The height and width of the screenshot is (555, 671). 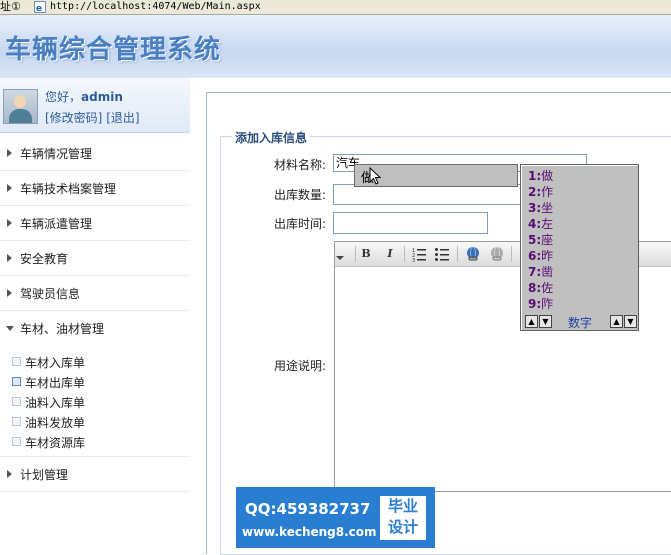 What do you see at coordinates (97, 382) in the screenshot?
I see `submenu-material-out: 车材出库单` at bounding box center [97, 382].